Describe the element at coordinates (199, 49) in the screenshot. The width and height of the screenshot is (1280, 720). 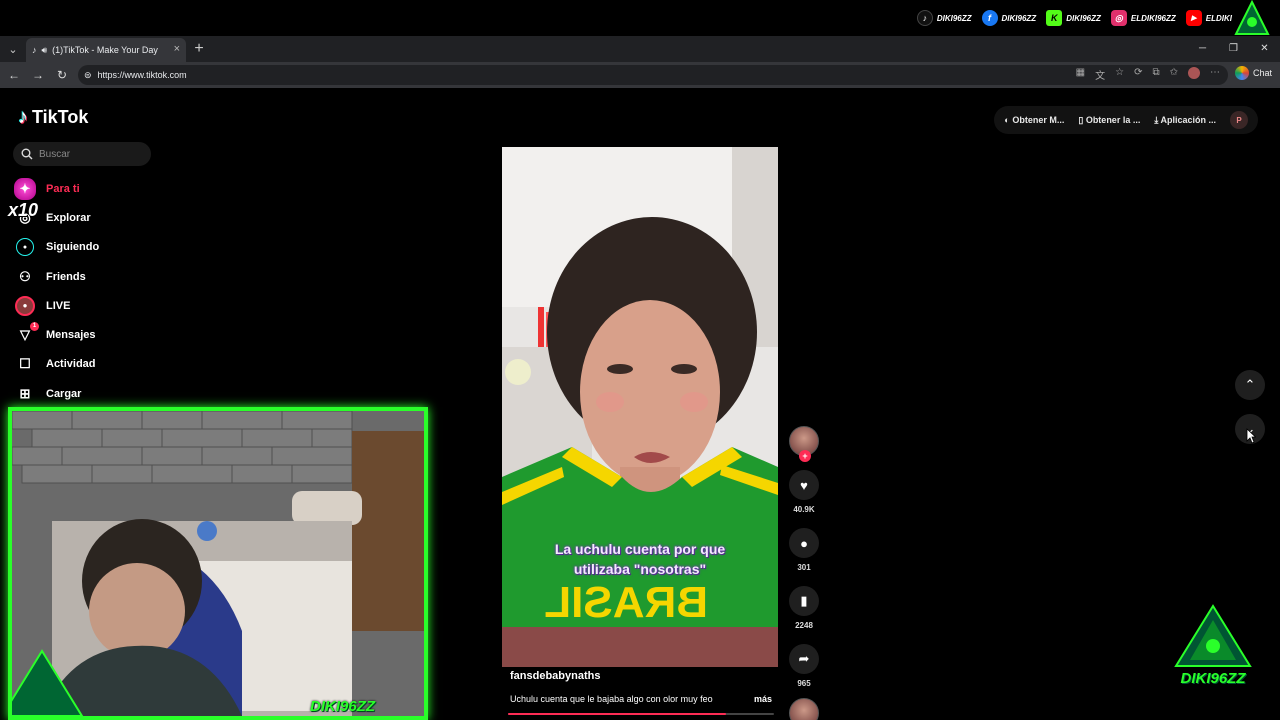
I see `new-tab-button: +` at that location.